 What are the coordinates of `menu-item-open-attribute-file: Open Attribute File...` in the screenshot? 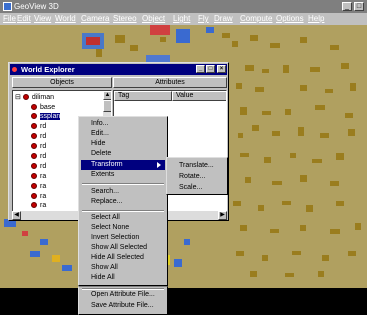 It's located at (128, 295).